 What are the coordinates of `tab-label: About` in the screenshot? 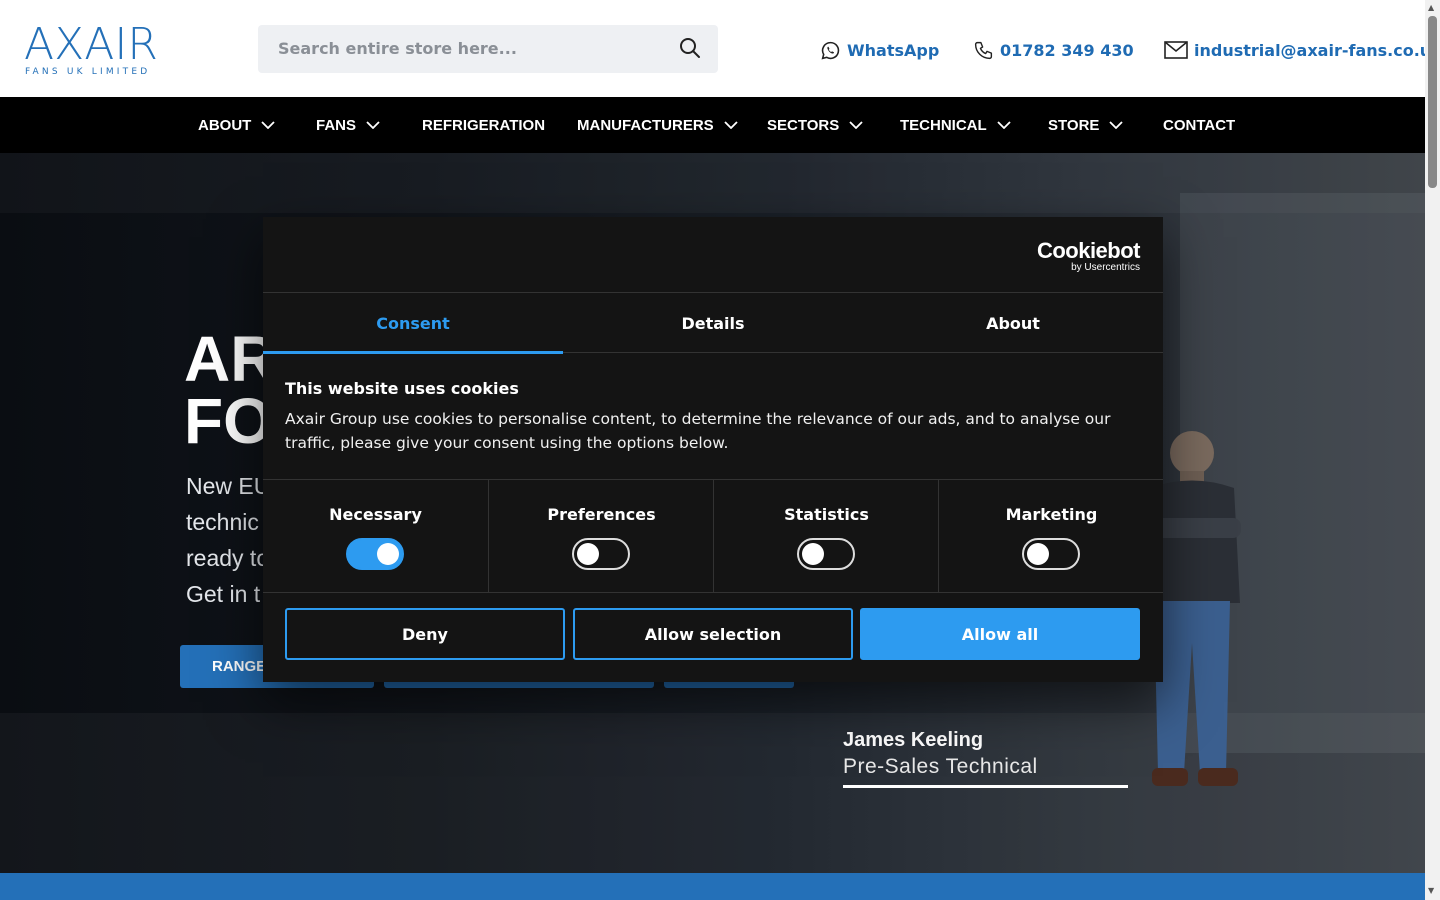 It's located at (1013, 323).